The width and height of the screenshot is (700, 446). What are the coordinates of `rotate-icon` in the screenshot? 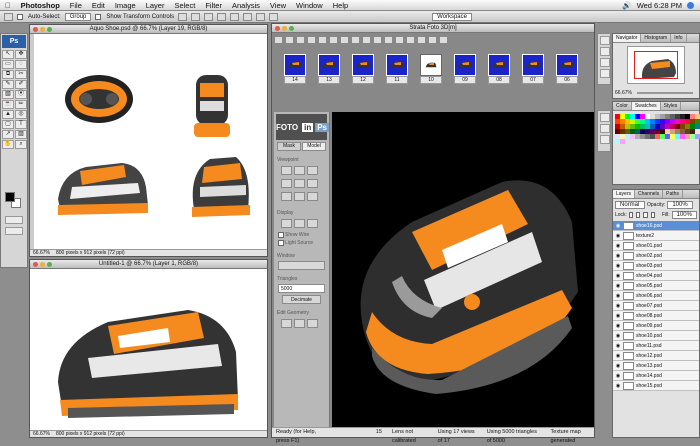 It's located at (322, 40).